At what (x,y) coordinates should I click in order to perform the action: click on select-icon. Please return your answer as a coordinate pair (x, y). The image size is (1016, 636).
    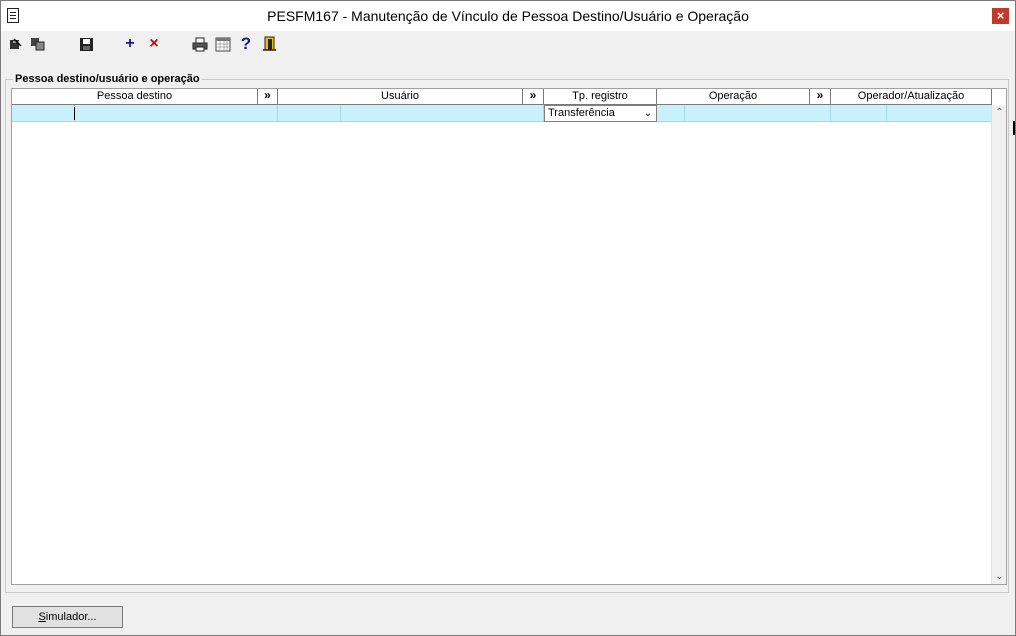
    Looking at the image, I should click on (16, 44).